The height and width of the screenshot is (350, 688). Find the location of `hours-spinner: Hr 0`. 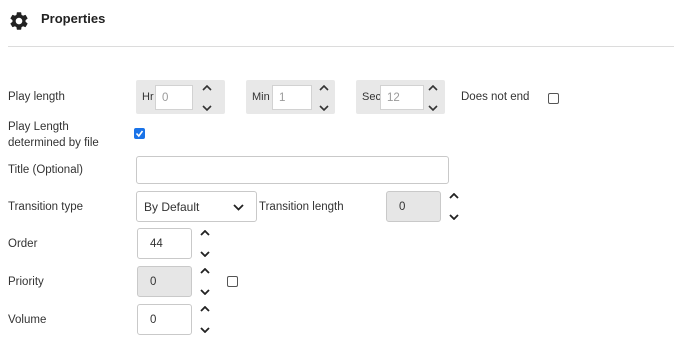

hours-spinner: Hr 0 is located at coordinates (180, 97).